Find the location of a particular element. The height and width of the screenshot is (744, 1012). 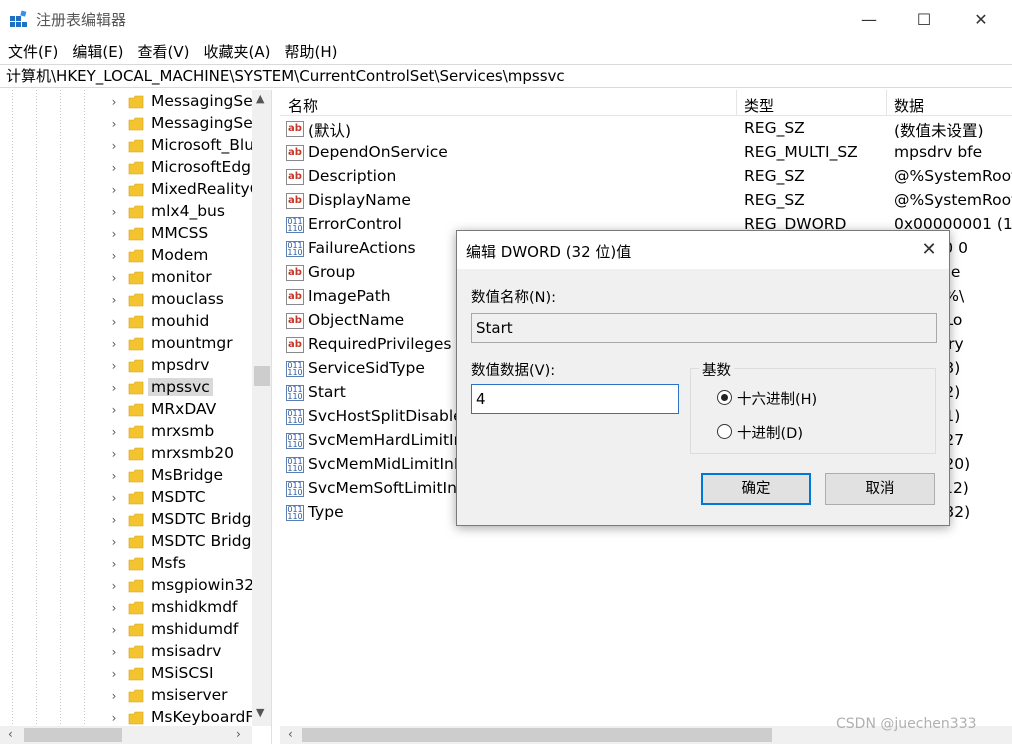

minimize-button: — is located at coordinates (869, 19).